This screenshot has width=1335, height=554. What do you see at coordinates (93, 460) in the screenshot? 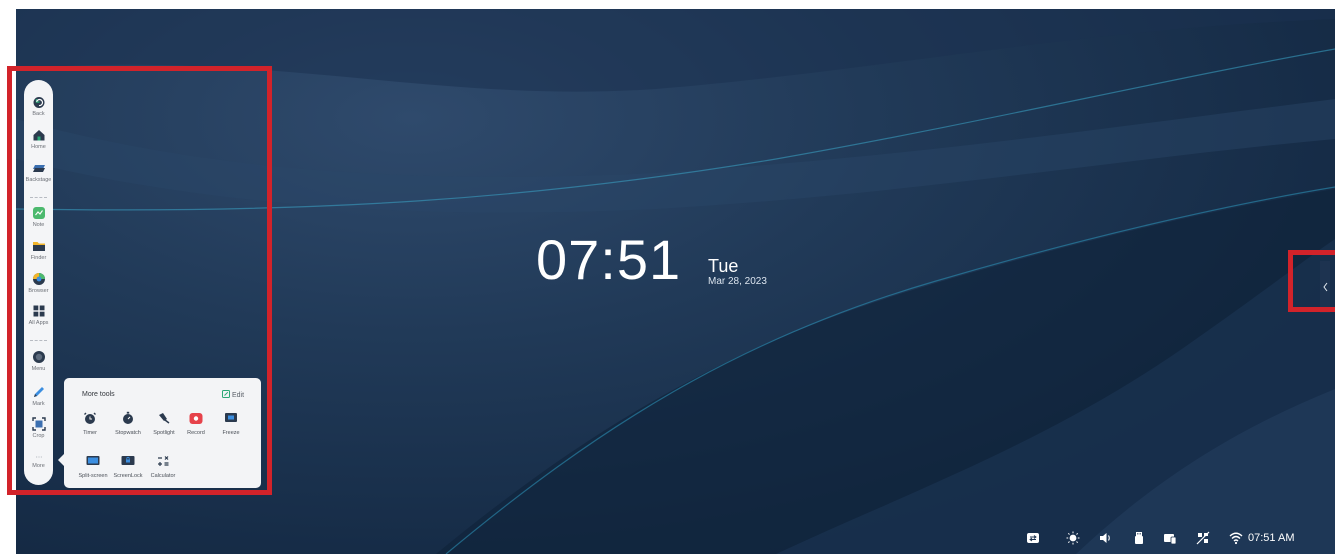
I see `split-screen-icon` at bounding box center [93, 460].